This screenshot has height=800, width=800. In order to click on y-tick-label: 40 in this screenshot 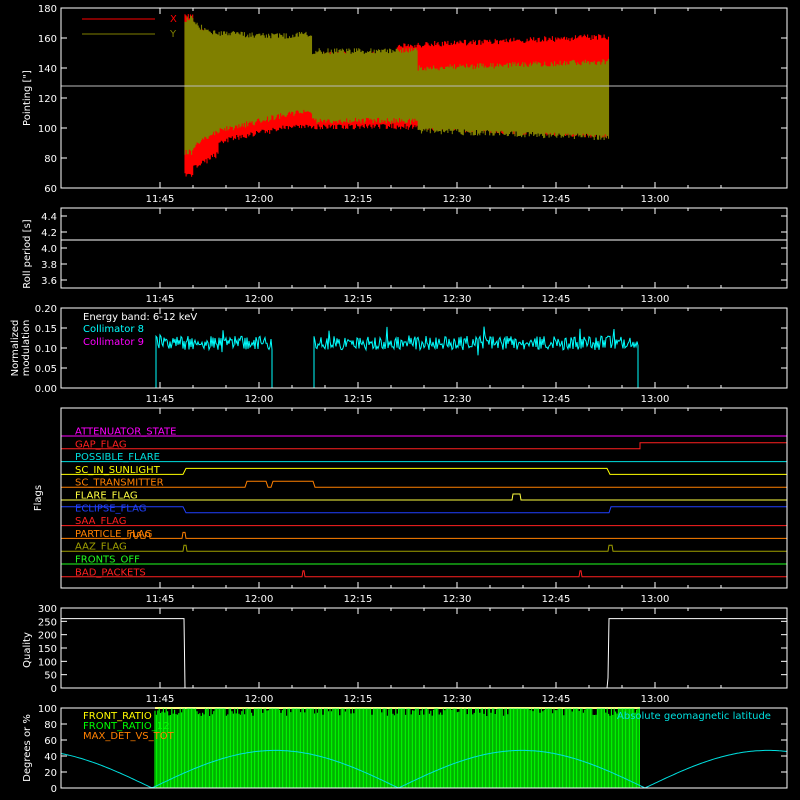, I will do `click(50, 757)`.